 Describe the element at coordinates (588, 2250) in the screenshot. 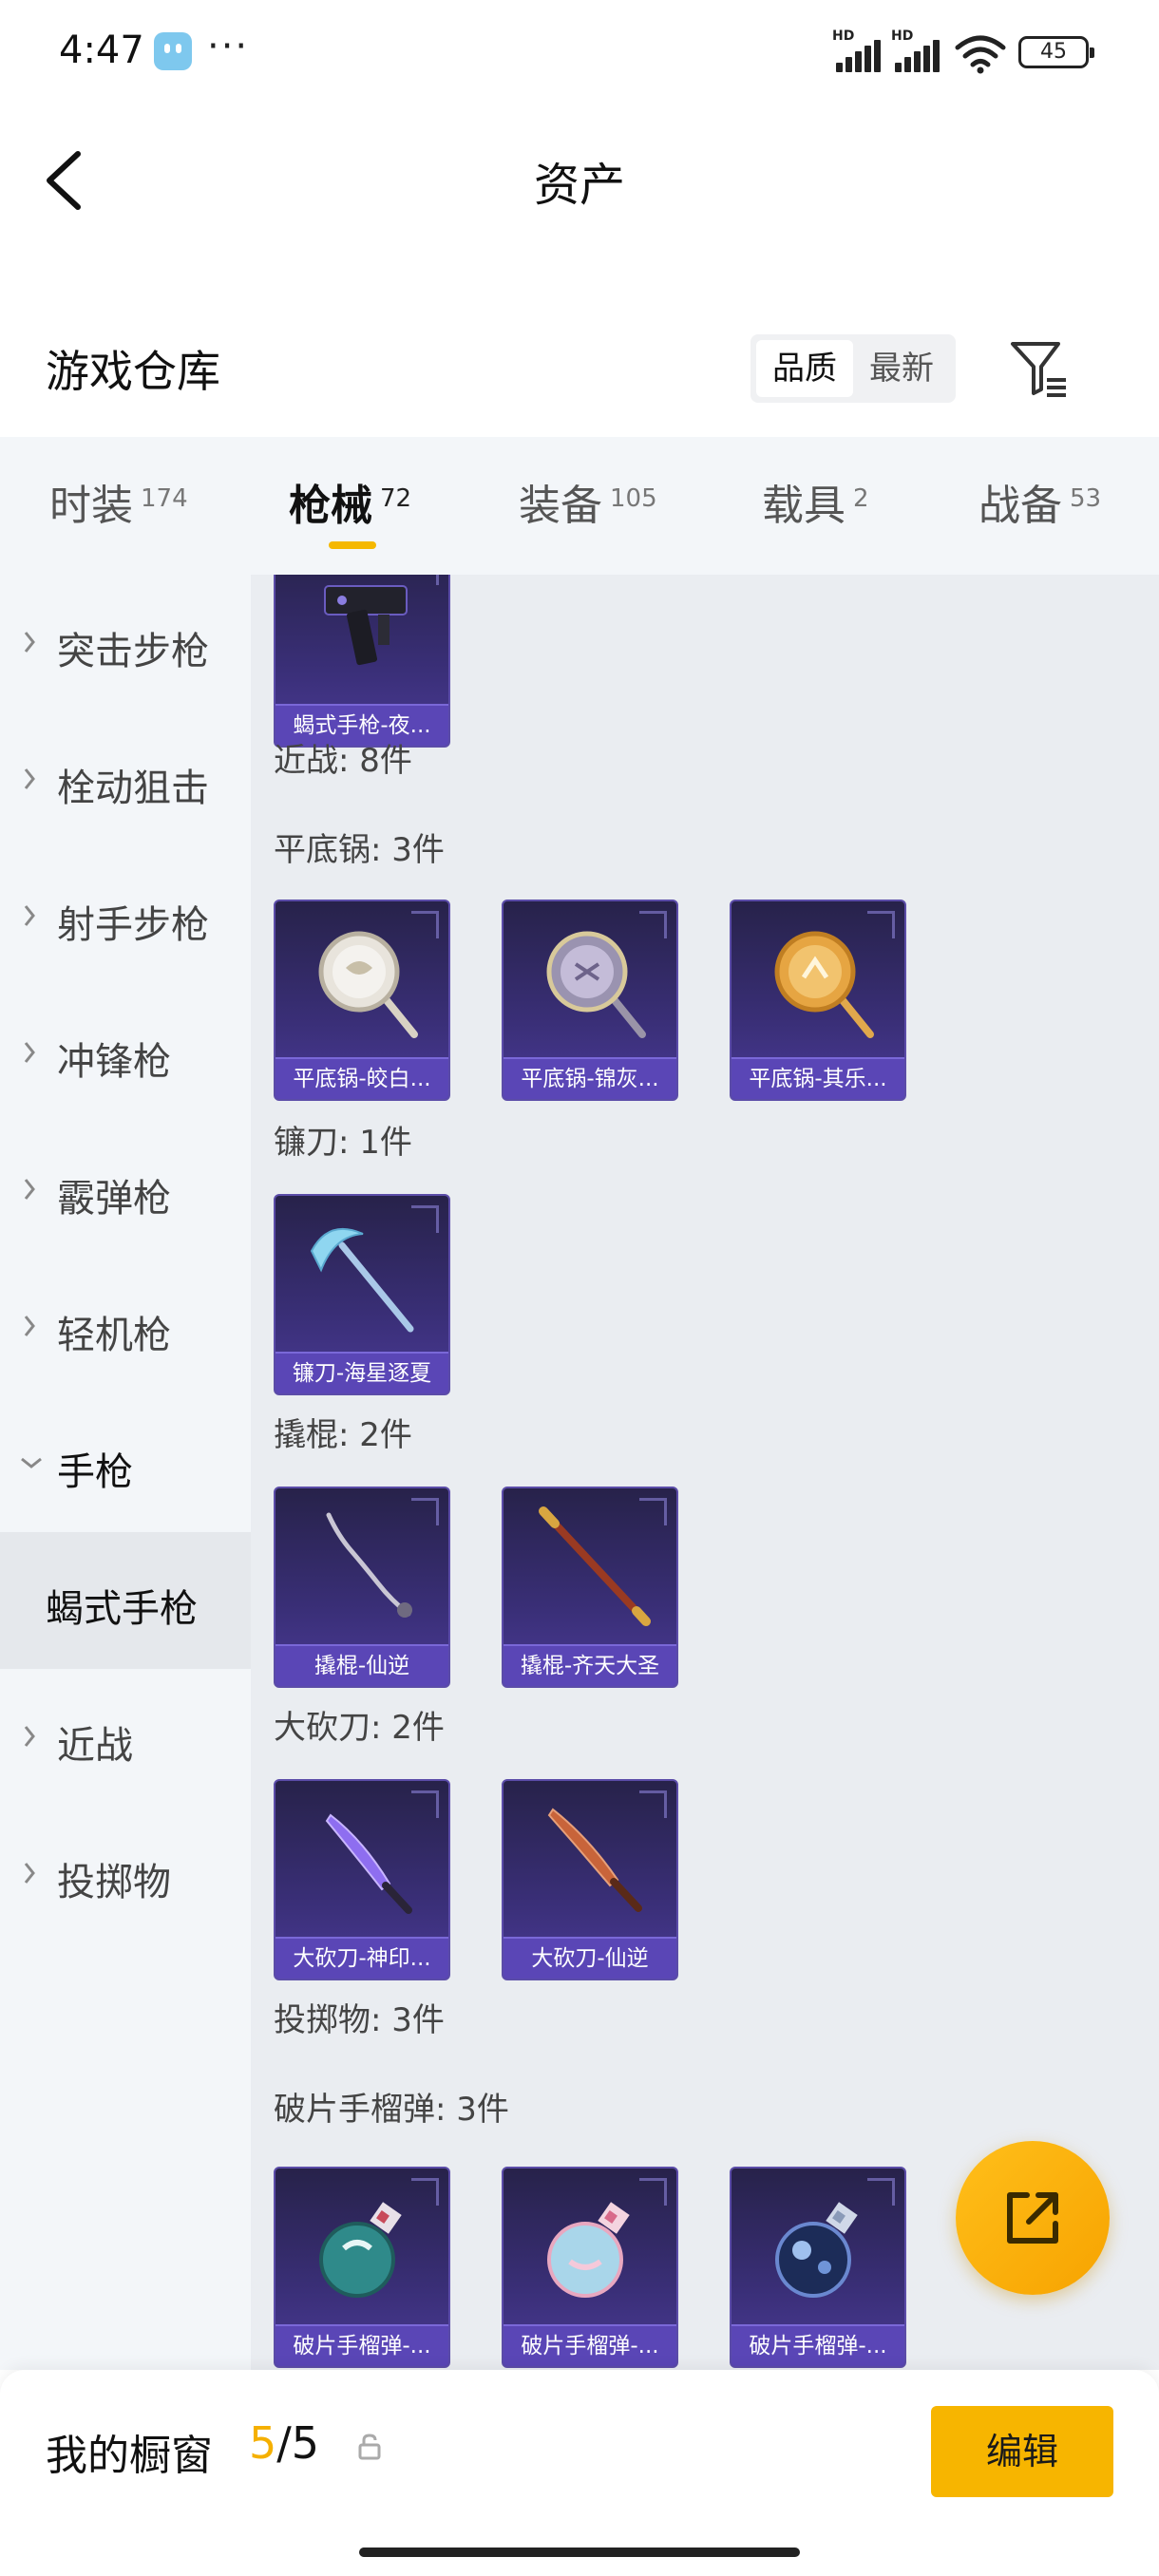

I see `grenade-light-icon` at that location.